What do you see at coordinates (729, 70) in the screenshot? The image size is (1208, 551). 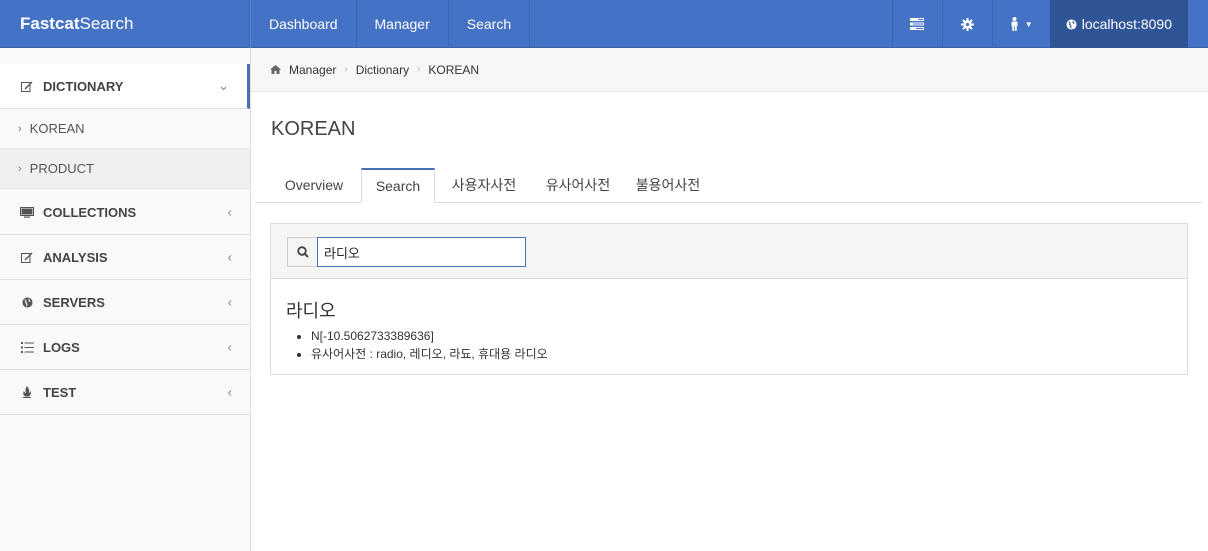 I see `breadcrumb: Manager › Dictionary › KOREAN` at bounding box center [729, 70].